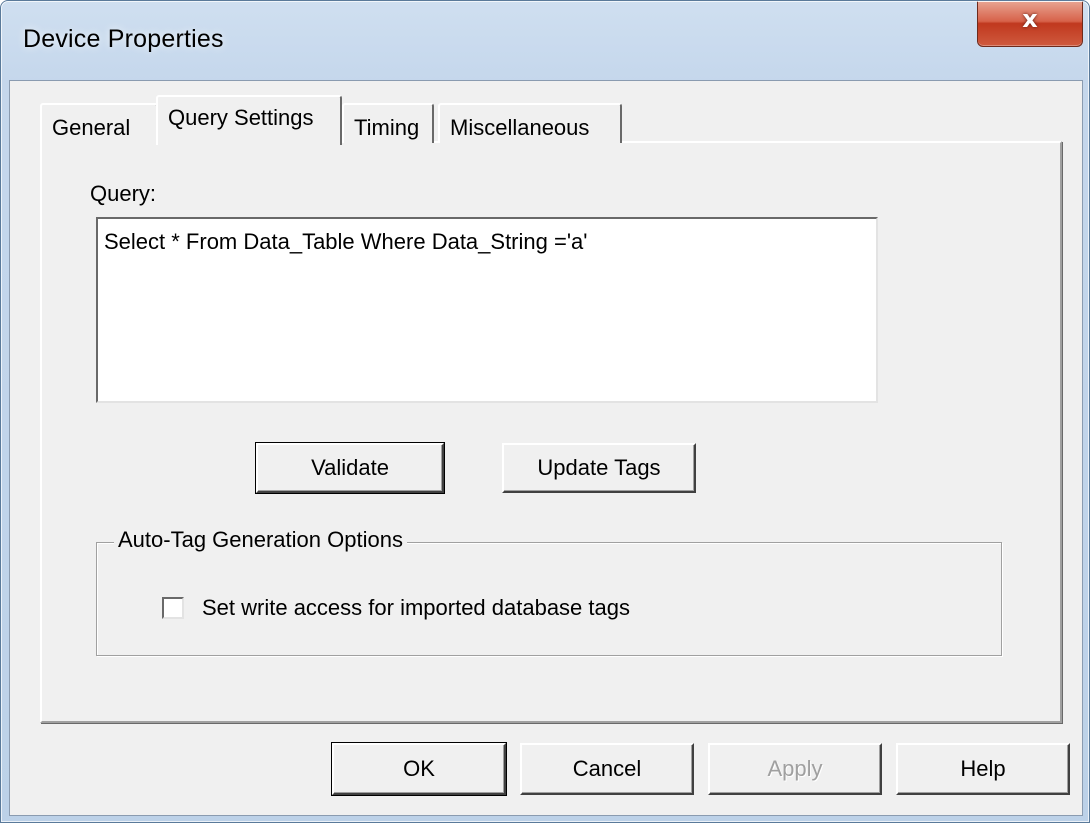 This screenshot has height=823, width=1090. I want to click on help-button-label: Help, so click(983, 768).